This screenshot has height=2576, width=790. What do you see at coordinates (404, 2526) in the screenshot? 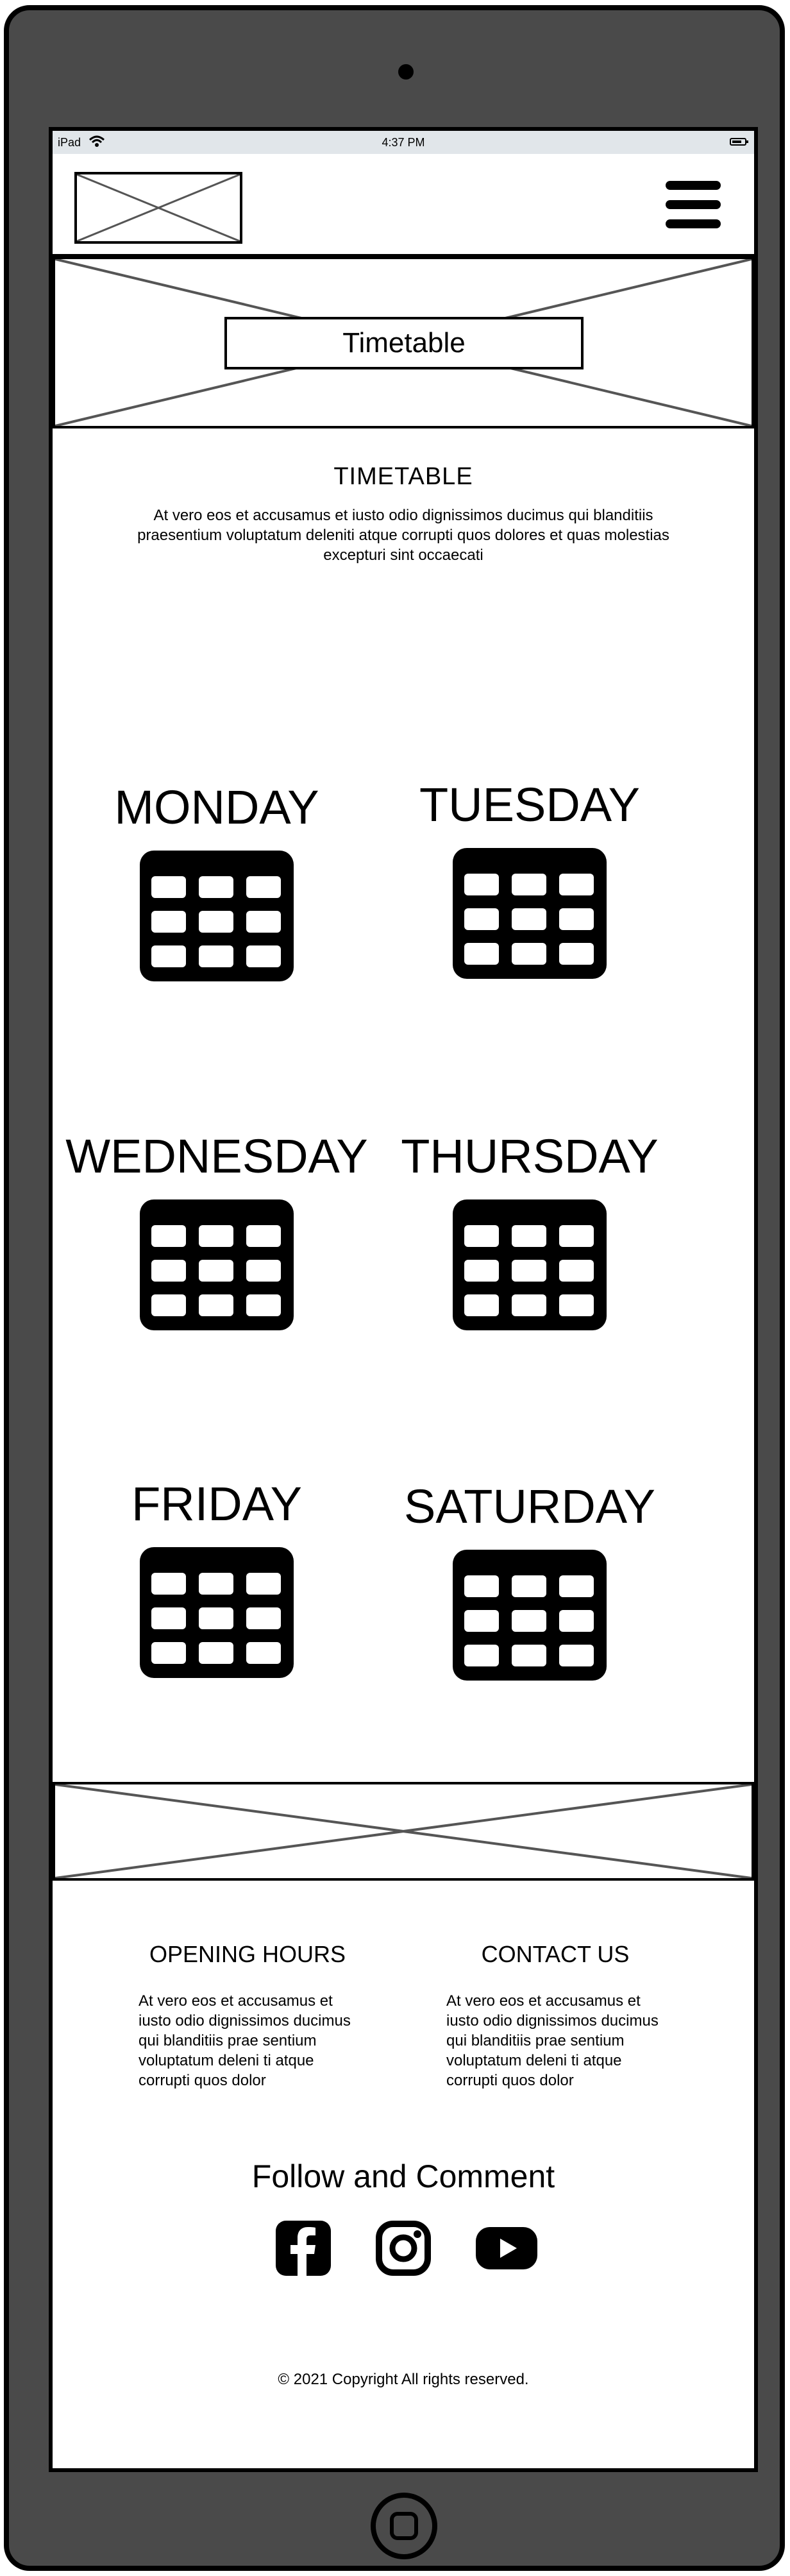
I see `home-button` at bounding box center [404, 2526].